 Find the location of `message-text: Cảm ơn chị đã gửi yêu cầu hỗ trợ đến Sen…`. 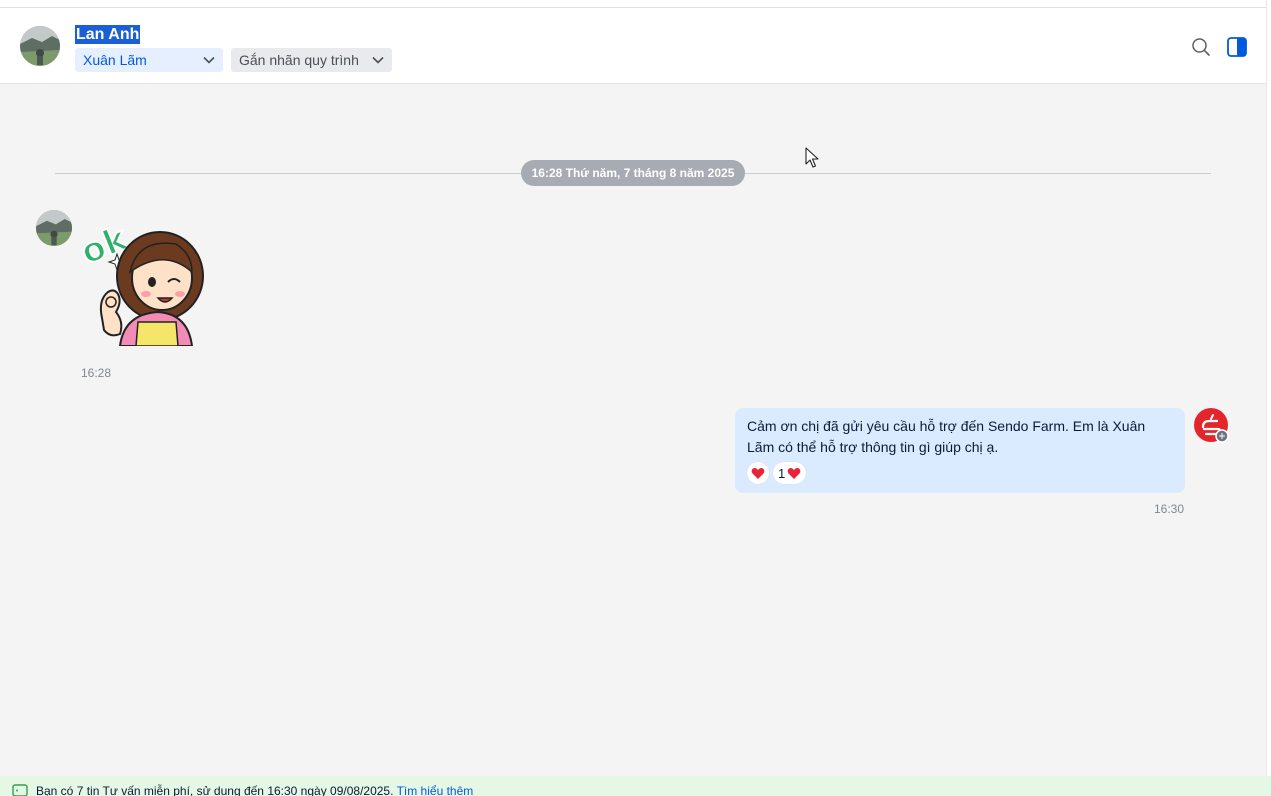

message-text: Cảm ơn chị đã gửi yêu cầu hỗ trợ đến Sen… is located at coordinates (946, 436).